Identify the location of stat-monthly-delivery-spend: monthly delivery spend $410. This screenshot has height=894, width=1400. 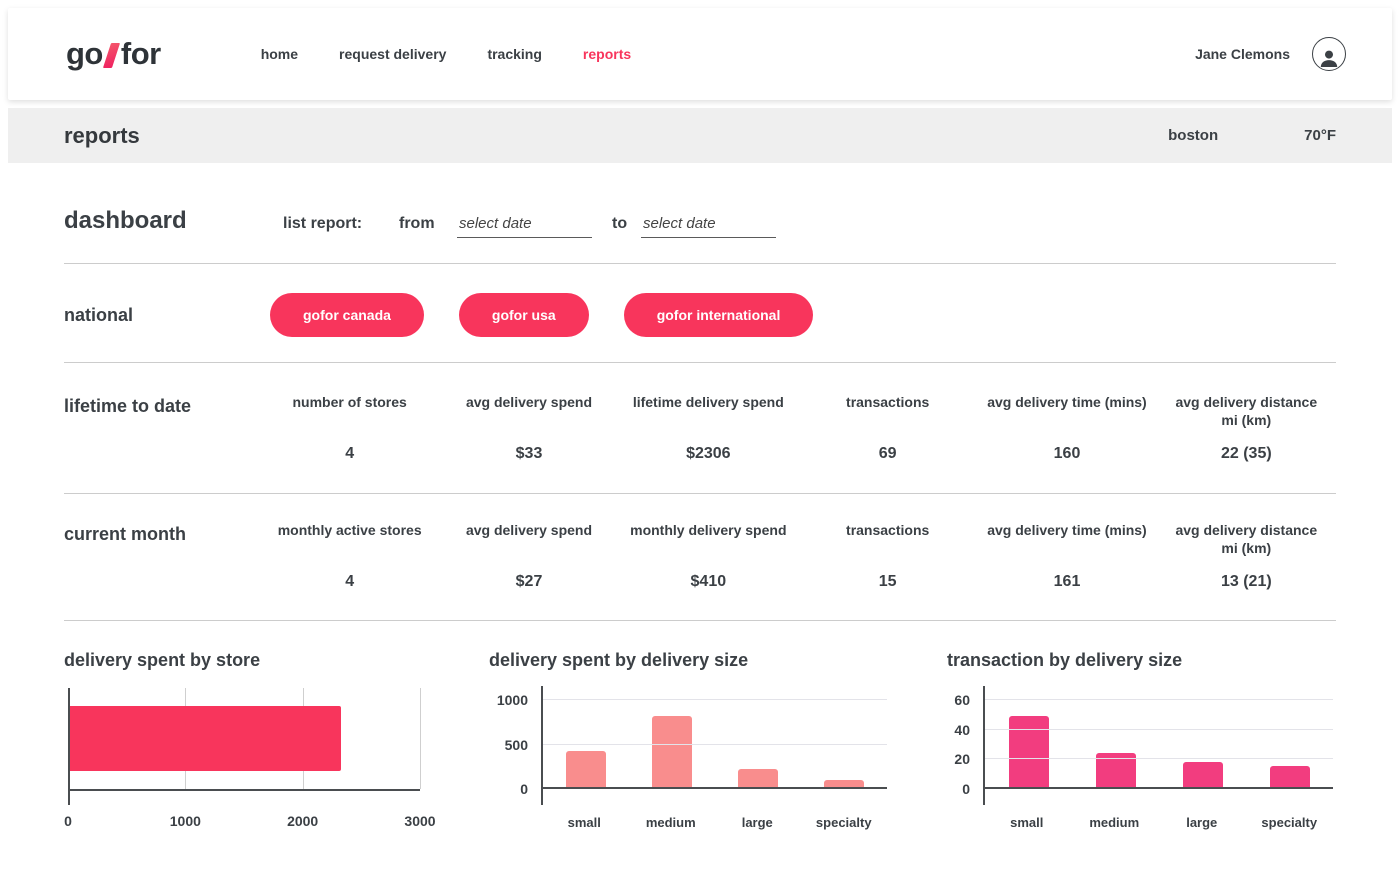
(708, 556).